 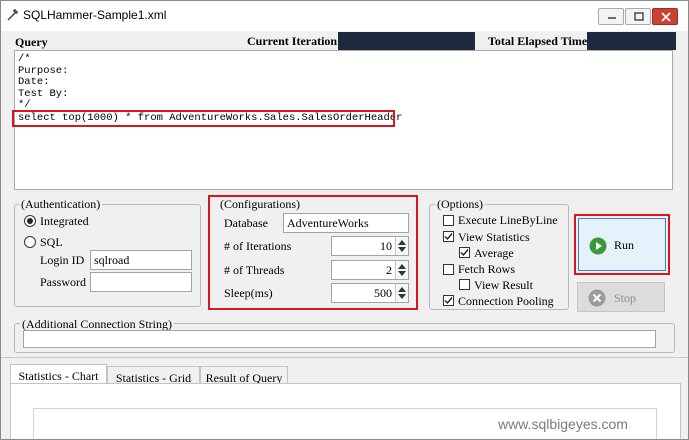 I want to click on fetch-rows-checkbox, so click(x=448, y=269).